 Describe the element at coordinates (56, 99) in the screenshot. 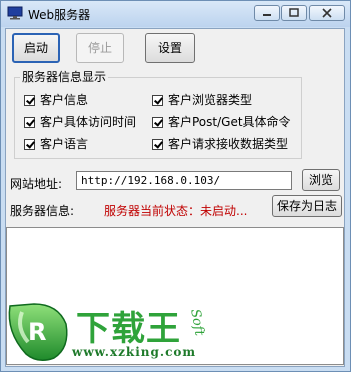

I see `checkbox-client-info: 客户信息` at that location.